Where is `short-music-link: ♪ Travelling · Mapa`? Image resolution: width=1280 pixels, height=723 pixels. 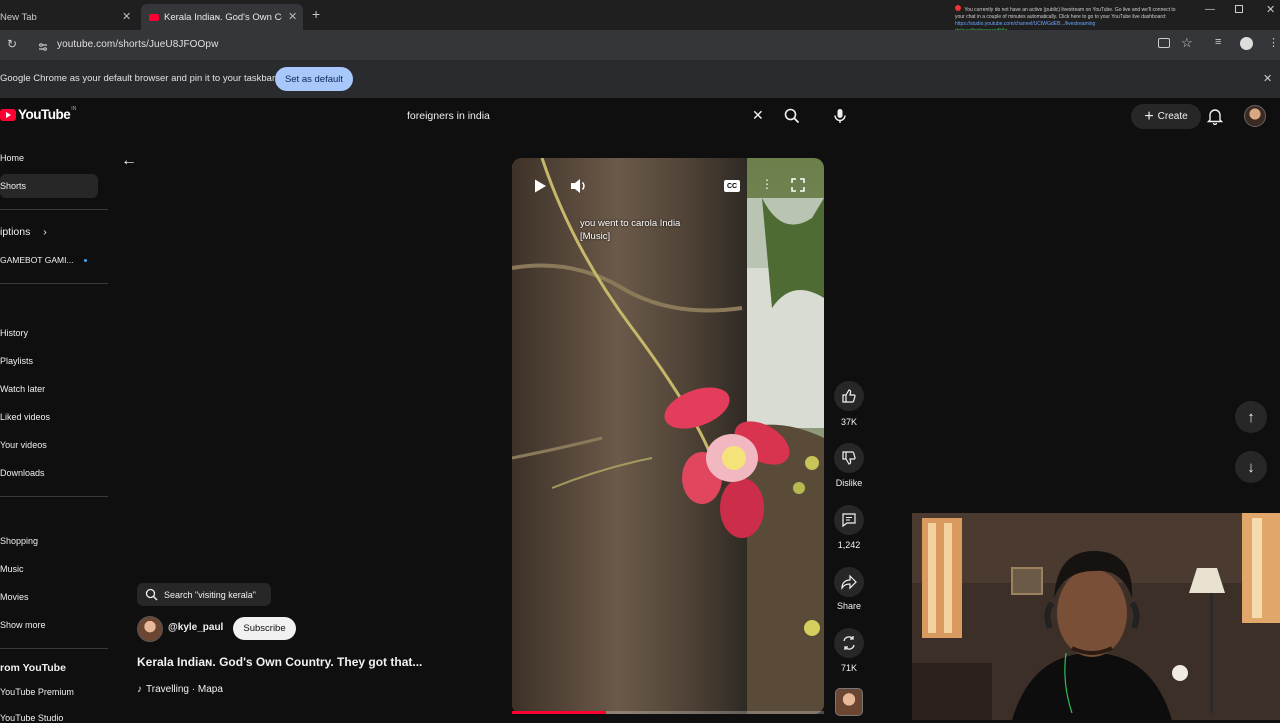
short-music-link: ♪ Travelling · Mapa is located at coordinates (180, 689).